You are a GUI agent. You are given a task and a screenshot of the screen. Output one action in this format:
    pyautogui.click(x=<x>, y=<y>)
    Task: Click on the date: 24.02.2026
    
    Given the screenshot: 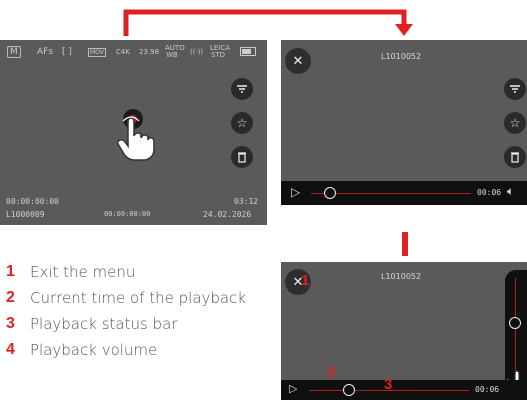 What is the action you would take?
    pyautogui.click(x=227, y=214)
    